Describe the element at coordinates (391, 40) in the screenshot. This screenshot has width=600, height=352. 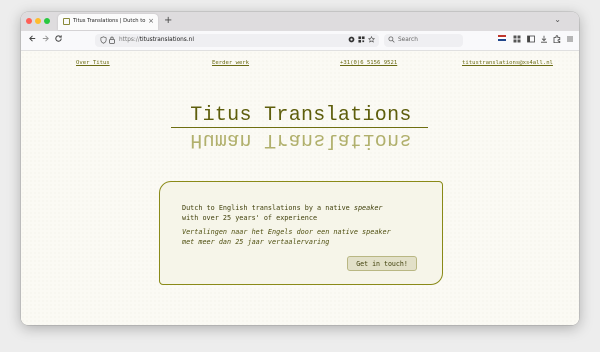
I see `search-icon` at that location.